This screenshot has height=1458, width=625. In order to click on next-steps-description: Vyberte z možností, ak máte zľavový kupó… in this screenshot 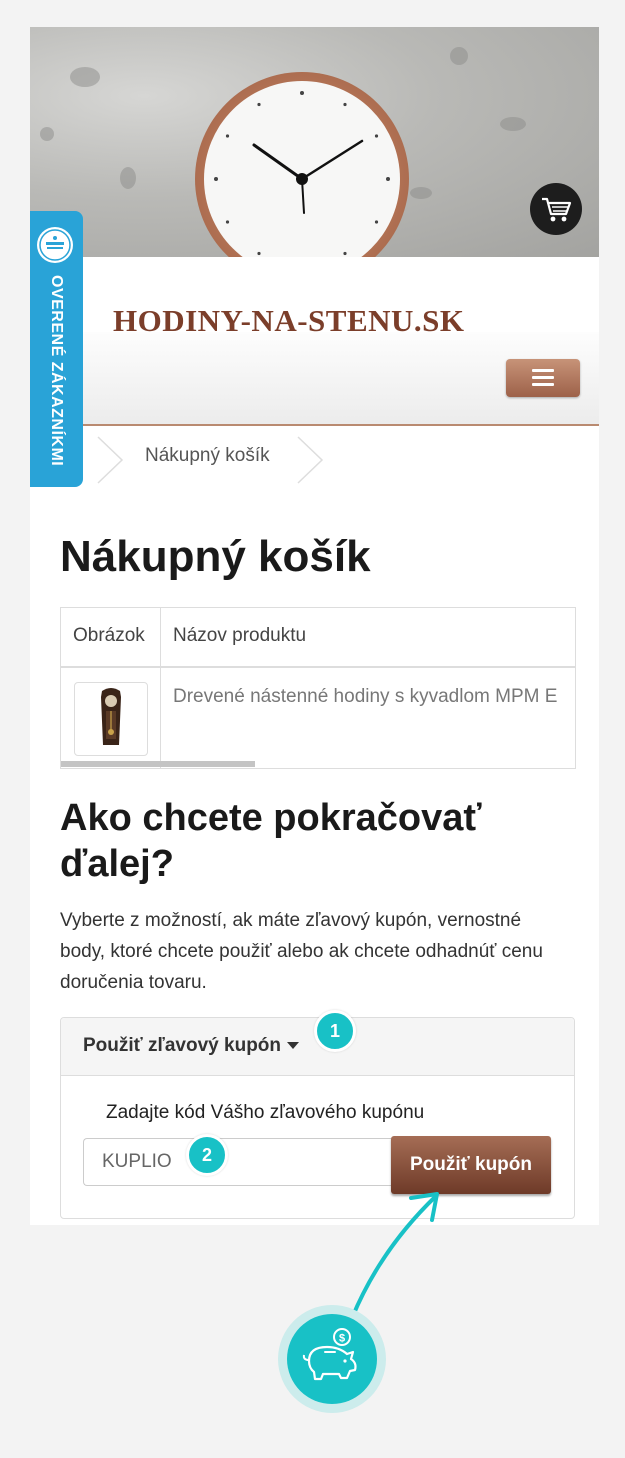, I will do `click(301, 951)`.